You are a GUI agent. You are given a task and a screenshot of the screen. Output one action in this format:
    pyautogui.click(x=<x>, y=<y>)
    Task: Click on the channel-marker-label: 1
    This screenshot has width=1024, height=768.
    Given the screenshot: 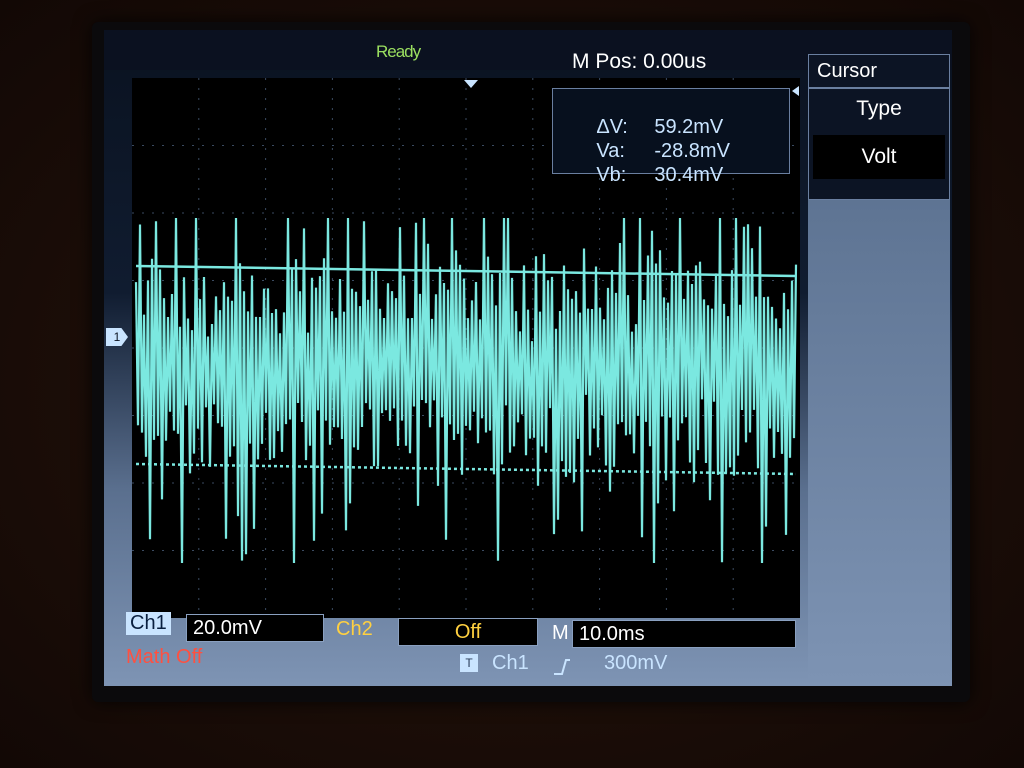 What is the action you would take?
    pyautogui.click(x=117, y=337)
    